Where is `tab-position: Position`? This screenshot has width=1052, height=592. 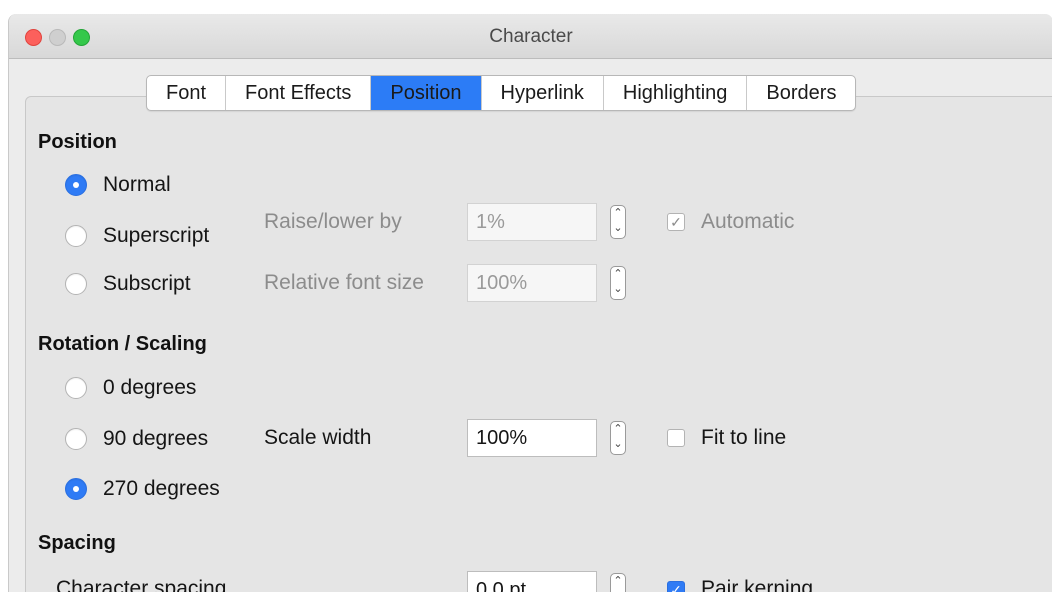 tab-position: Position is located at coordinates (426, 93).